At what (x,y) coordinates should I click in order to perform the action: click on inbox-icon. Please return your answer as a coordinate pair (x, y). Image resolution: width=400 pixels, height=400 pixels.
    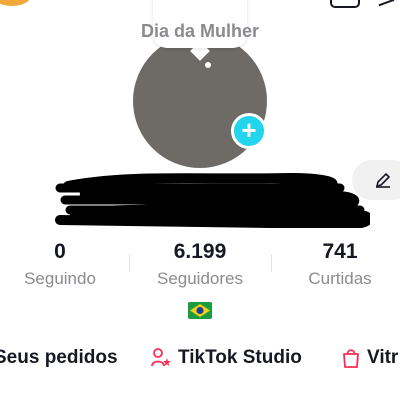
    Looking at the image, I should click on (345, 4).